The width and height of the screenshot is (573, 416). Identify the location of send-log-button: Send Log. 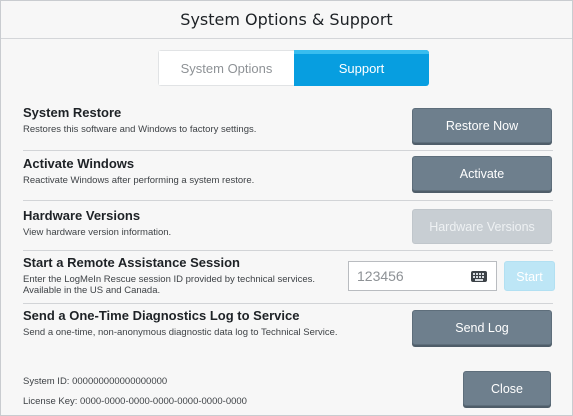
(482, 327).